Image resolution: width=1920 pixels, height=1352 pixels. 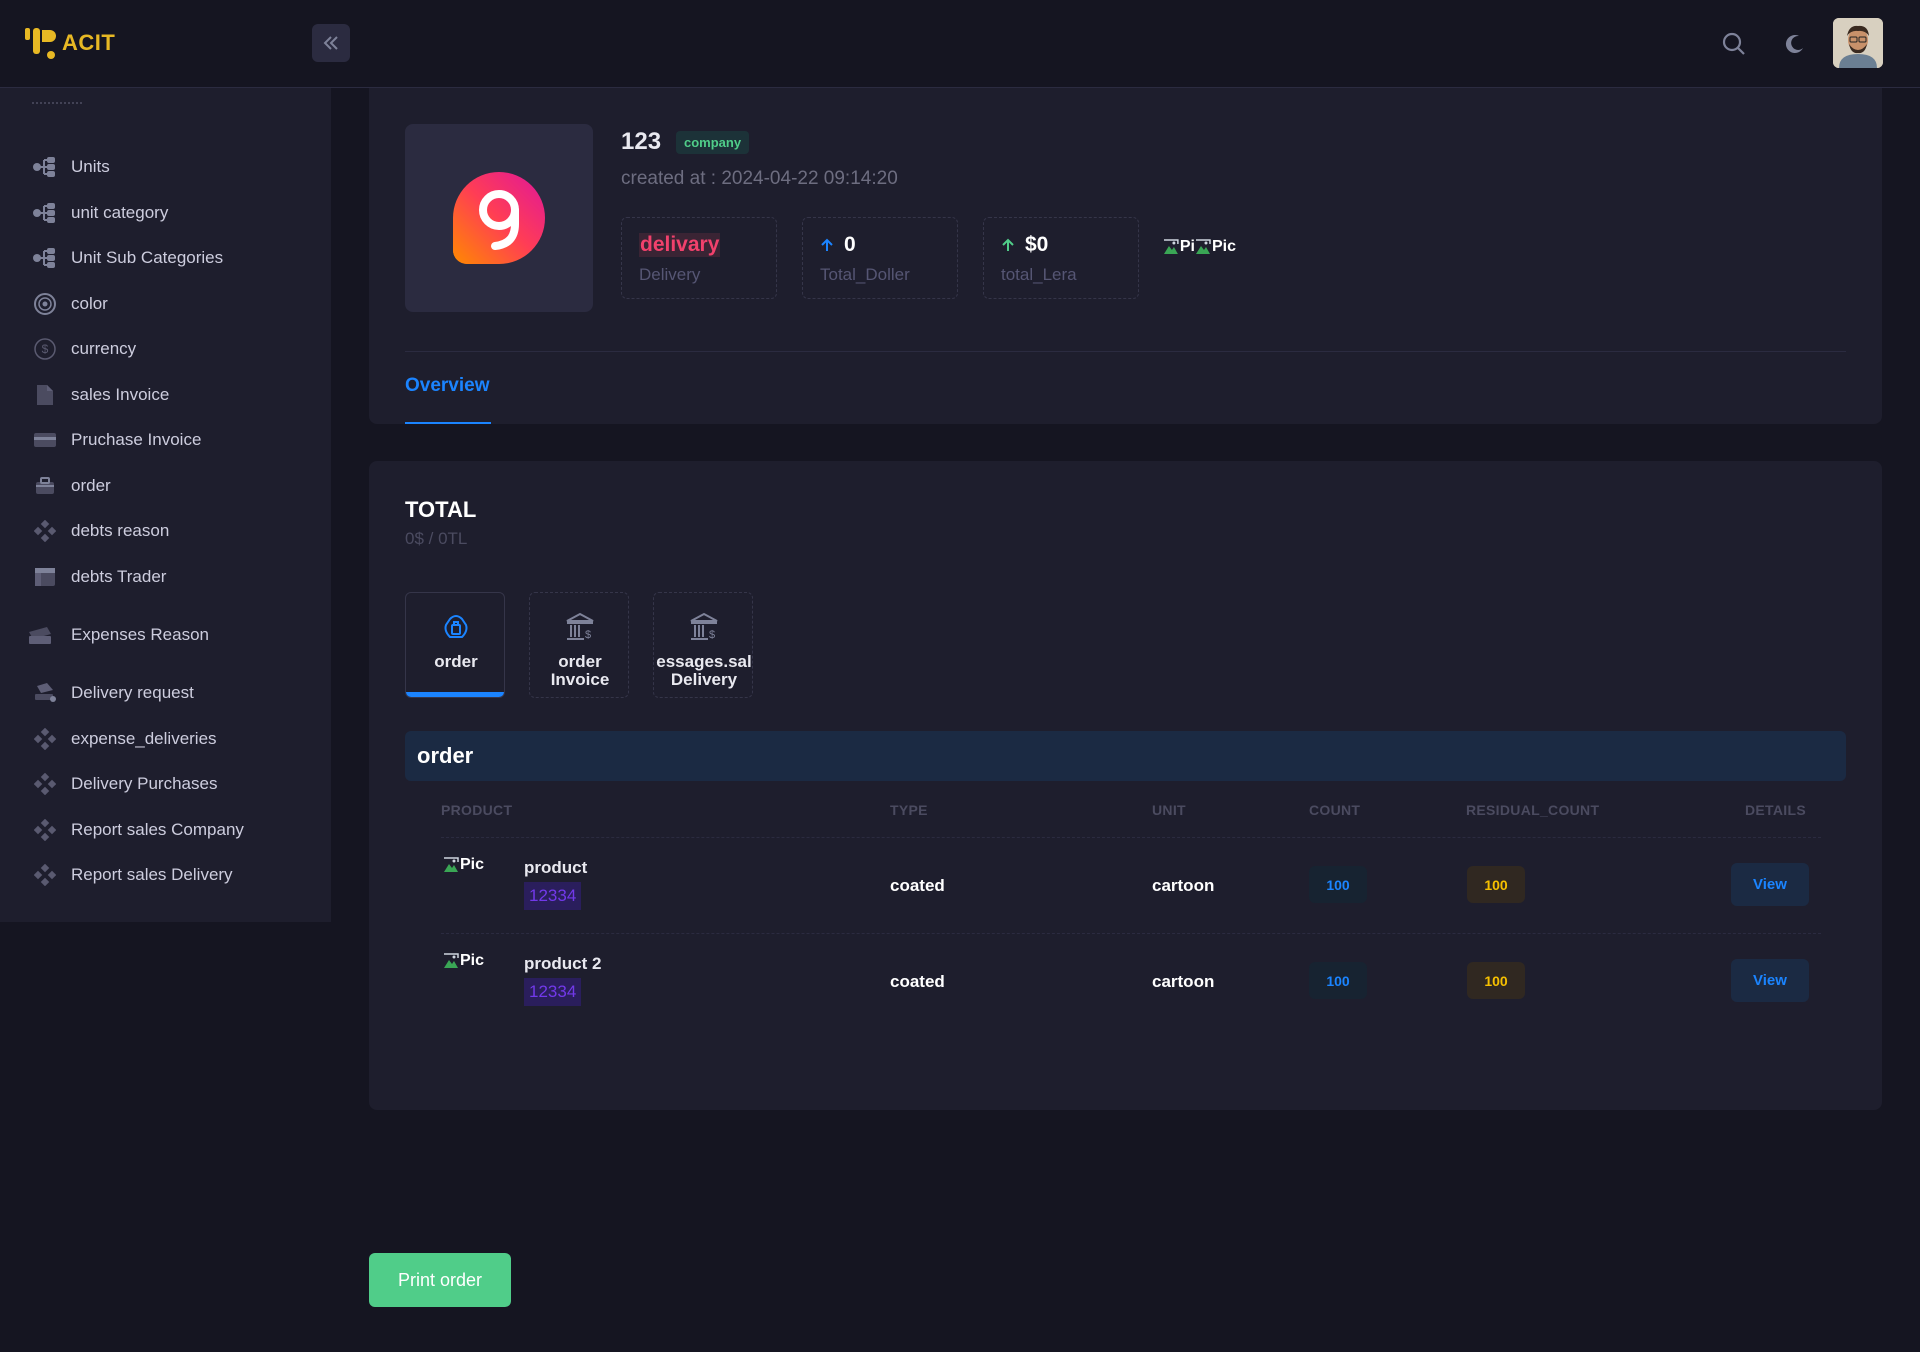 I want to click on print-order-button: Print order, so click(x=440, y=1280).